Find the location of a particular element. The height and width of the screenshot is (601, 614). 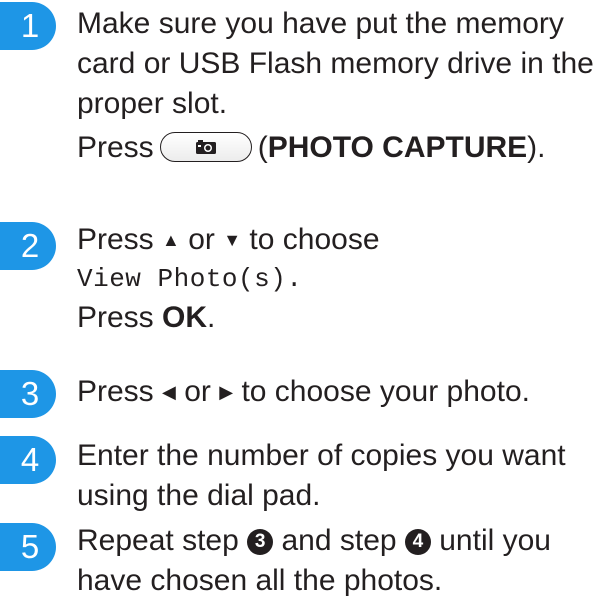

camera-icon is located at coordinates (205, 147).